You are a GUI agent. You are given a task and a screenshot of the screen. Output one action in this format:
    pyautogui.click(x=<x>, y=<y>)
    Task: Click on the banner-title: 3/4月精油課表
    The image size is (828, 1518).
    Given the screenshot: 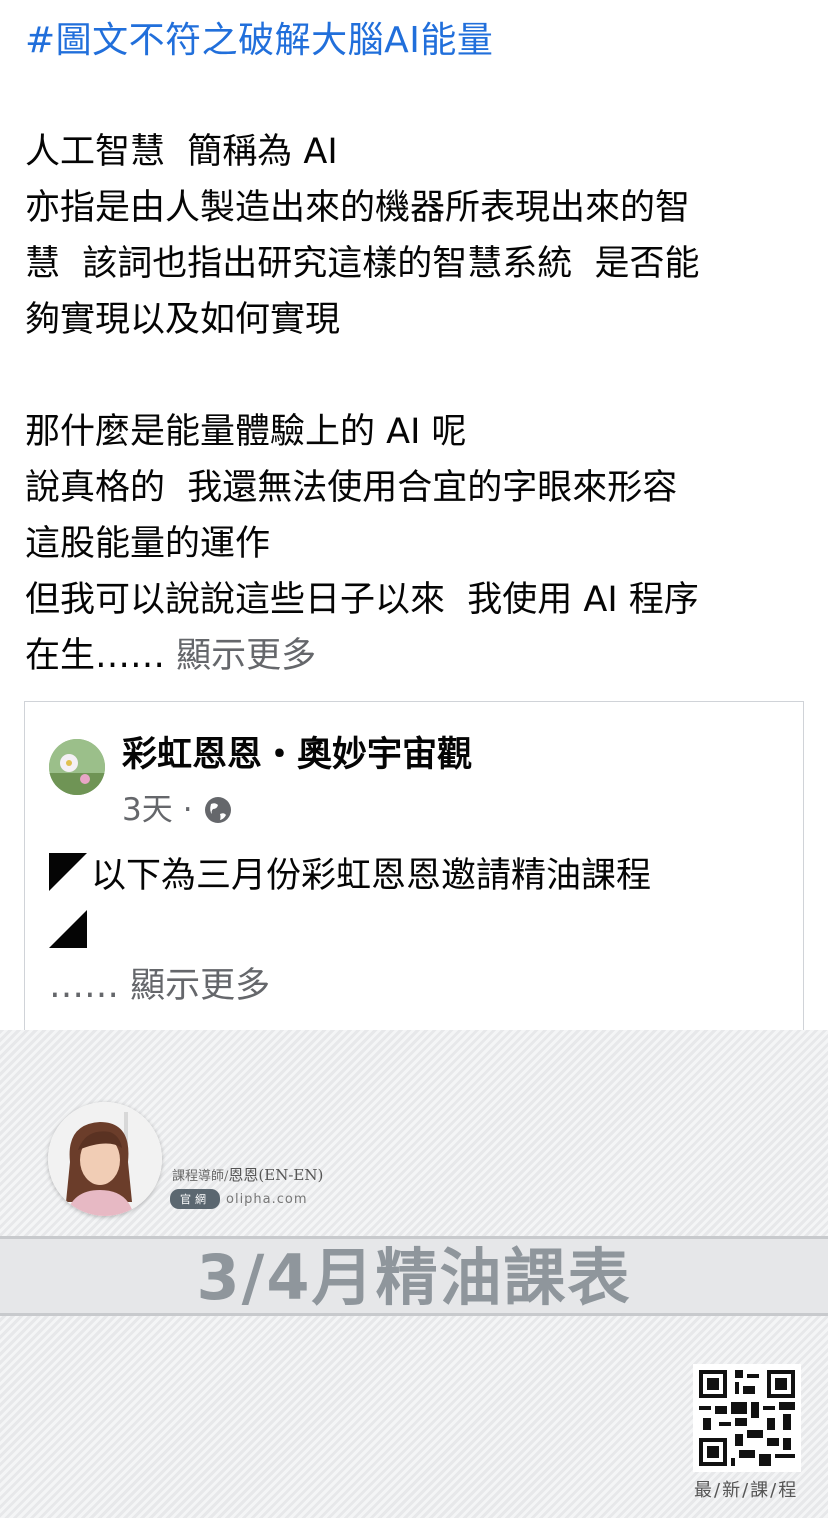 What is the action you would take?
    pyautogui.click(x=414, y=1277)
    